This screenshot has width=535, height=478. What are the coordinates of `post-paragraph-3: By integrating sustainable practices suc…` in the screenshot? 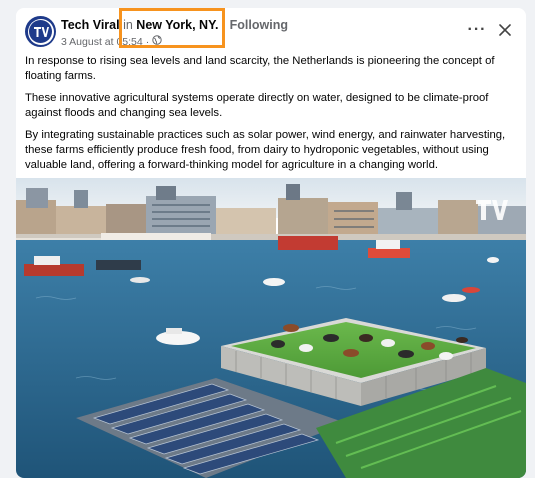 It's located at (265, 150).